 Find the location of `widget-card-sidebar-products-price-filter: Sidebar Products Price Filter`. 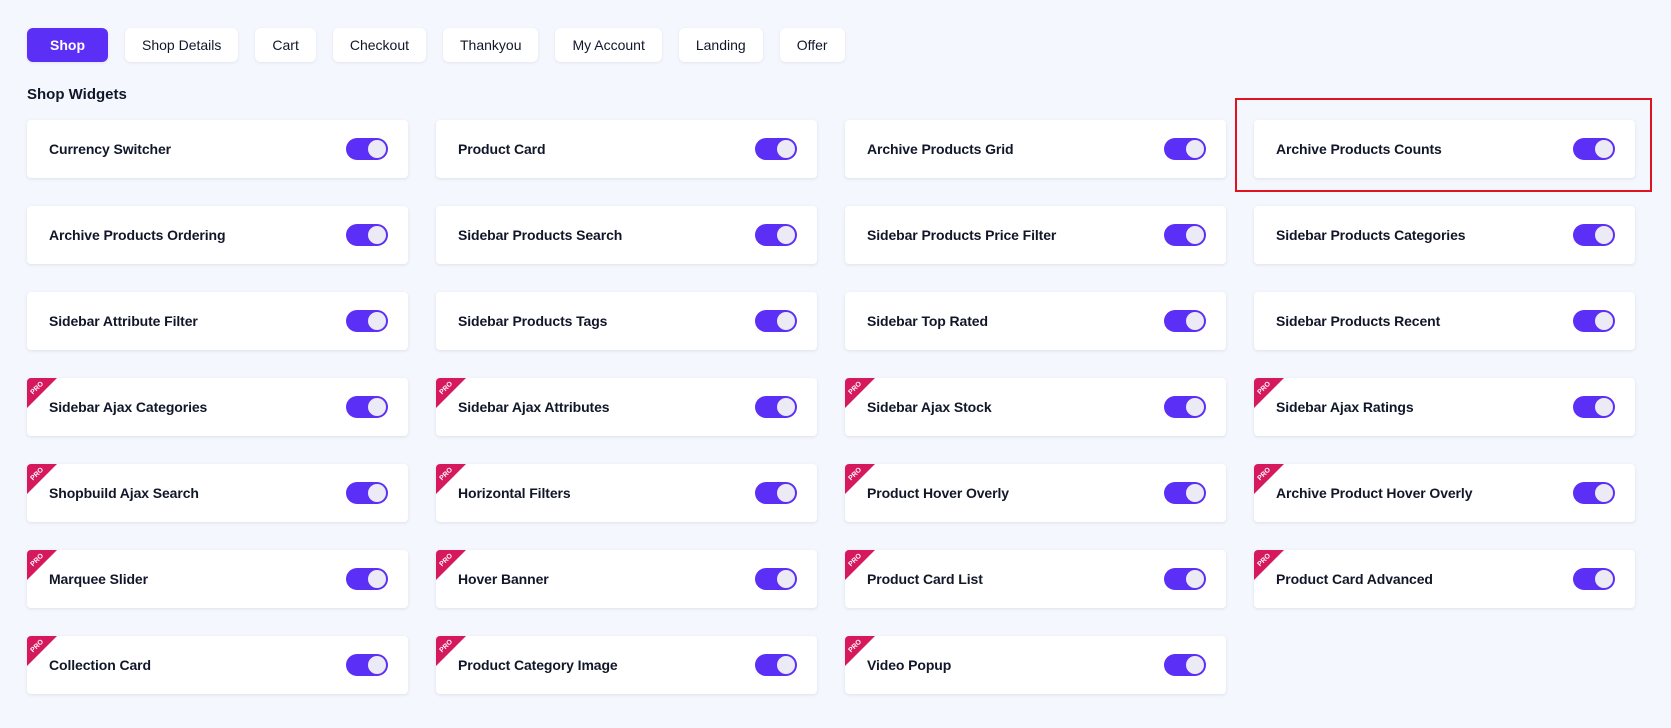

widget-card-sidebar-products-price-filter: Sidebar Products Price Filter is located at coordinates (1035, 235).